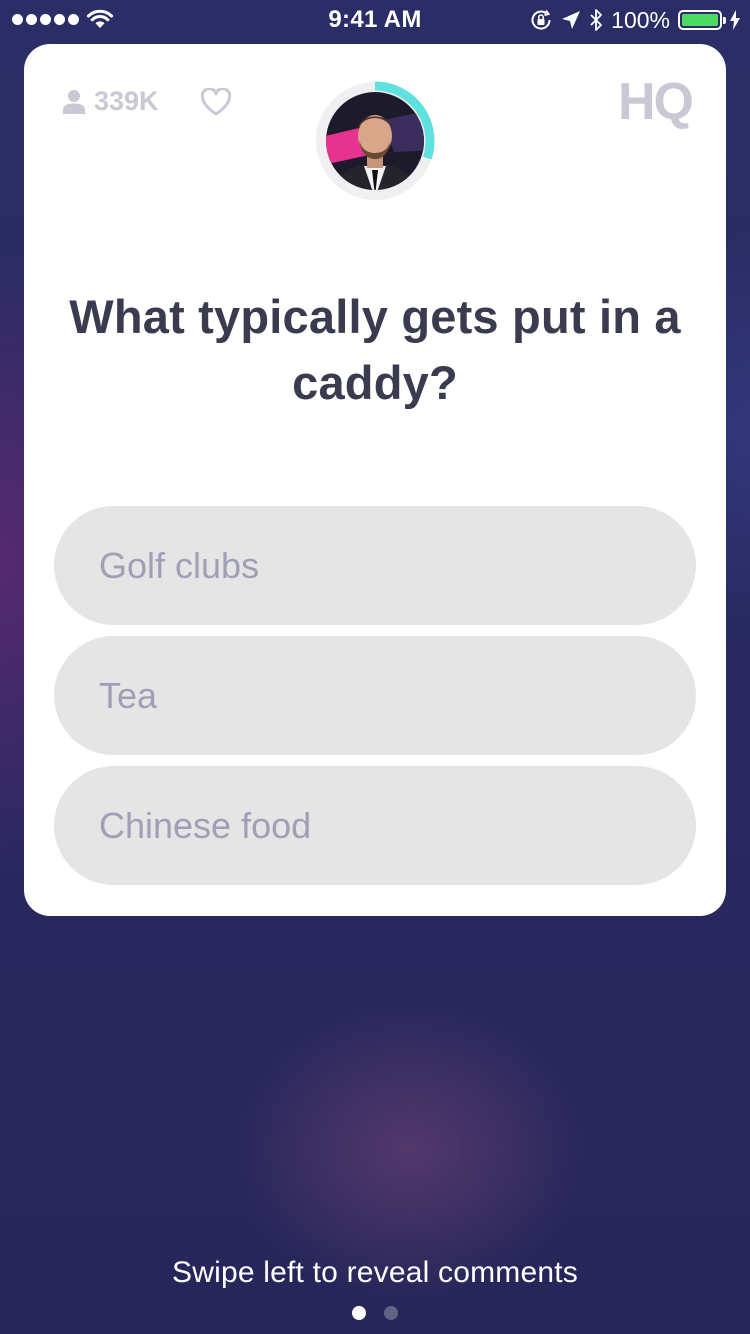  Describe the element at coordinates (656, 102) in the screenshot. I see `hq-logo: HQ` at that location.